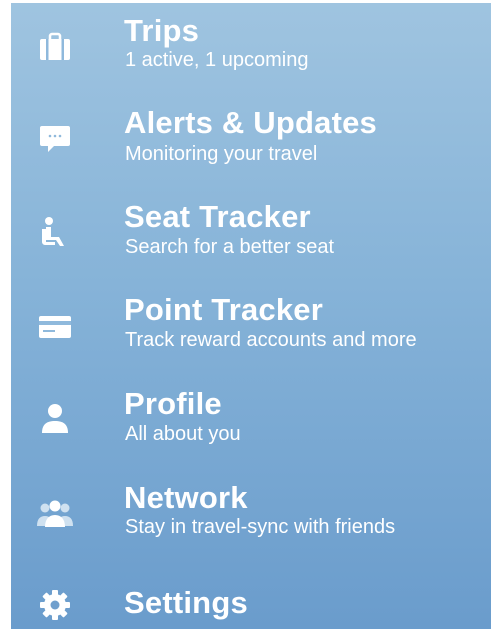 The image size is (491, 632). What do you see at coordinates (230, 247) in the screenshot?
I see `menu-item-subtitle: Search for a better seat` at bounding box center [230, 247].